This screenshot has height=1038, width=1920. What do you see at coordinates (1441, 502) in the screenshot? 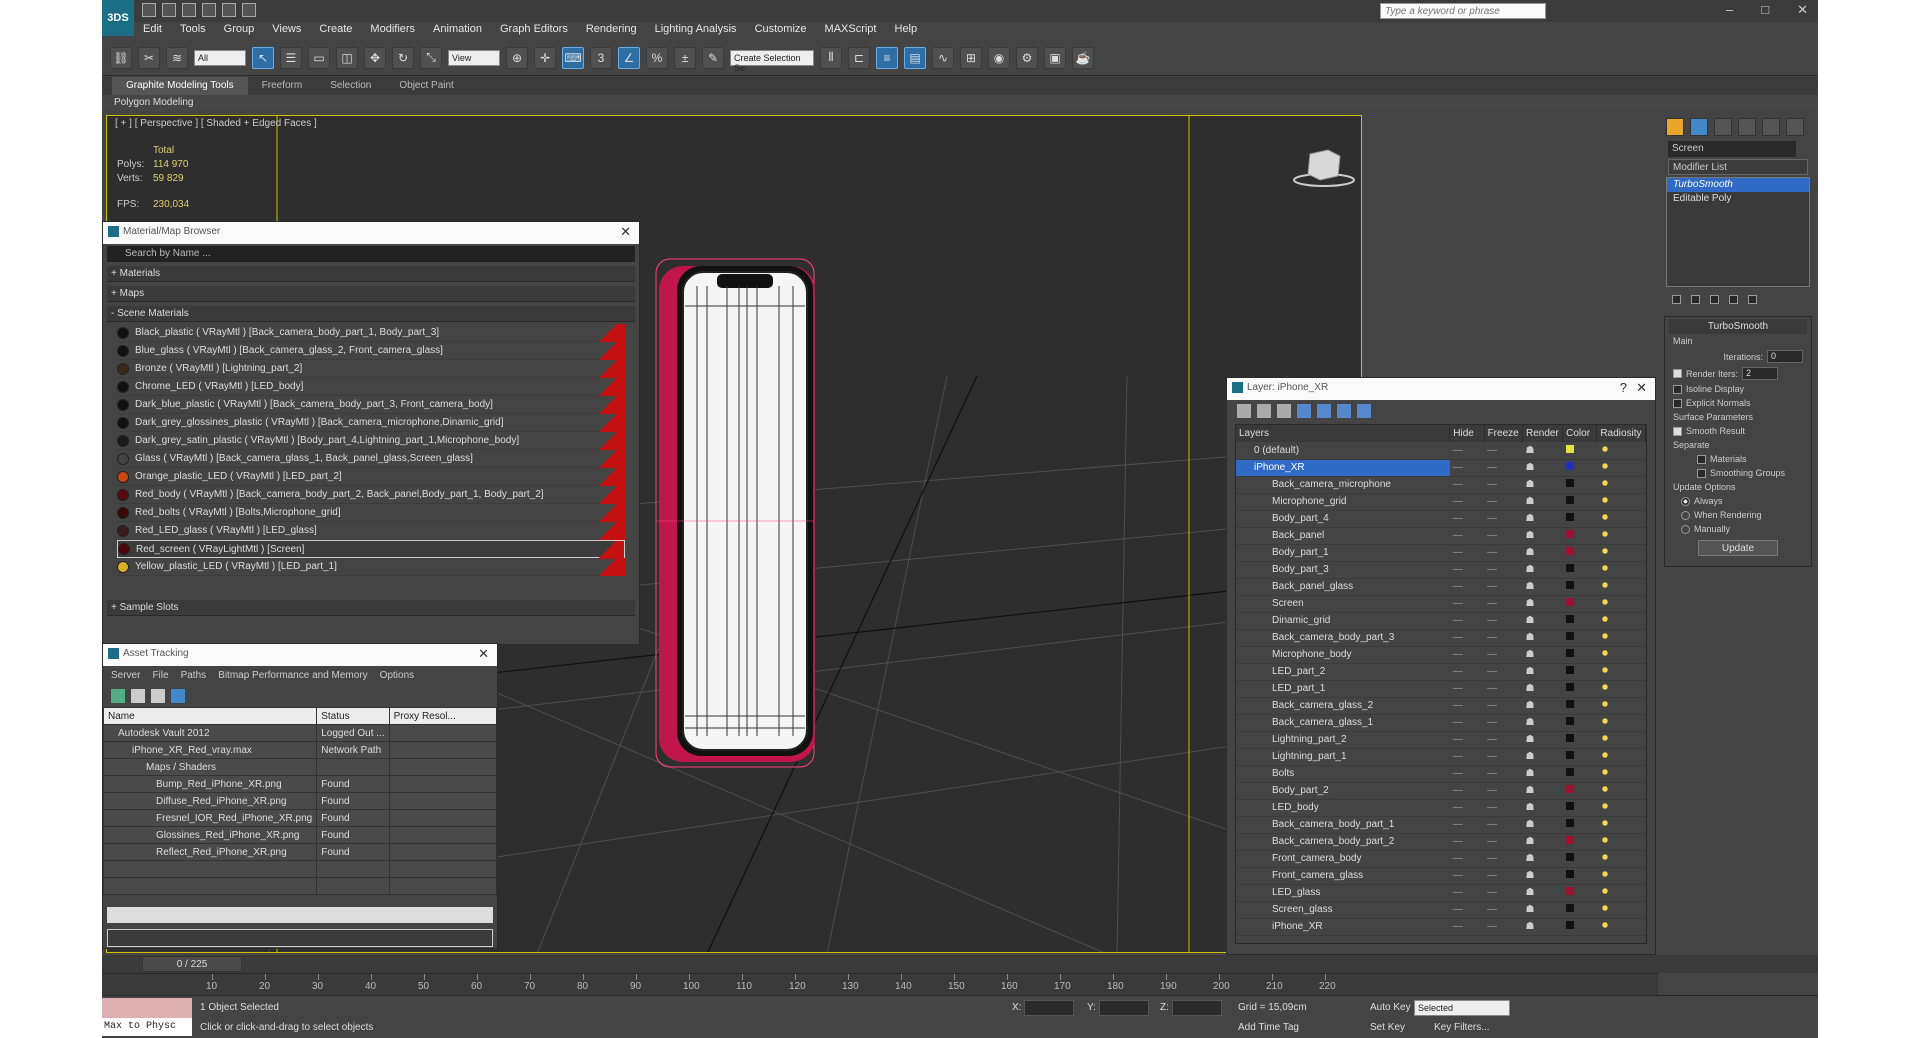
I see `layer-row: Microphone_grid — — ☗` at bounding box center [1441, 502].